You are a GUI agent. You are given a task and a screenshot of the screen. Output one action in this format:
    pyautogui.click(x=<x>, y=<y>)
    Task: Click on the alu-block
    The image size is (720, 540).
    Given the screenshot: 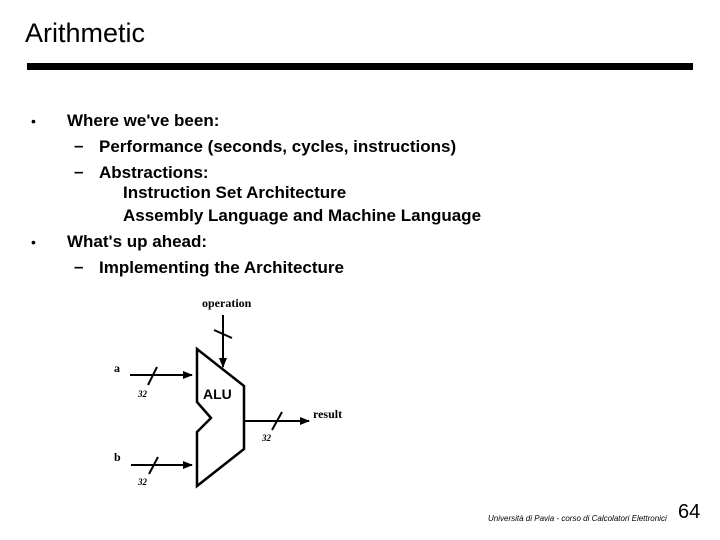 What is the action you would take?
    pyautogui.click(x=220, y=417)
    